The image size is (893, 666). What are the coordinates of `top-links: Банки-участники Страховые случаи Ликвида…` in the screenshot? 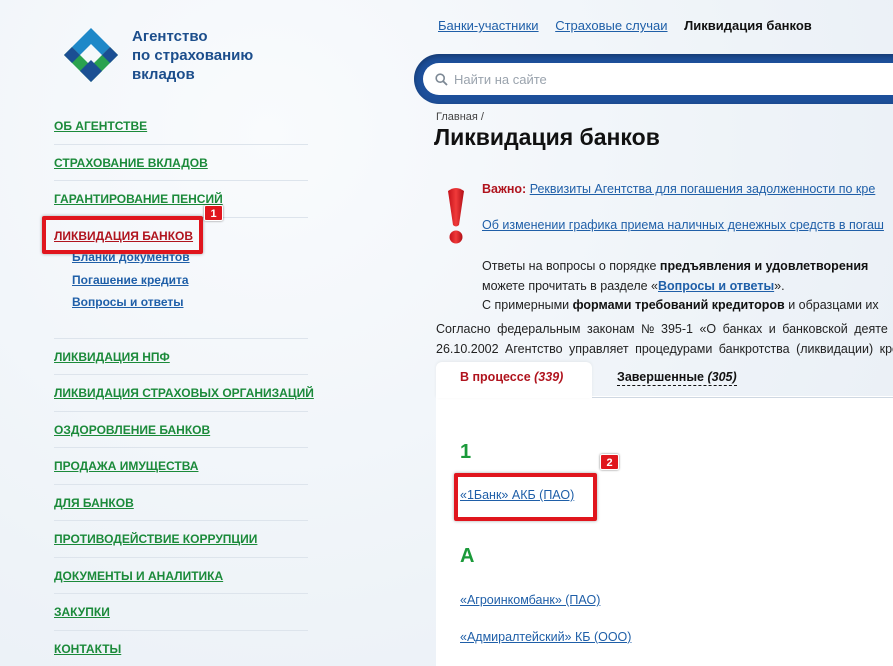 It's located at (625, 25).